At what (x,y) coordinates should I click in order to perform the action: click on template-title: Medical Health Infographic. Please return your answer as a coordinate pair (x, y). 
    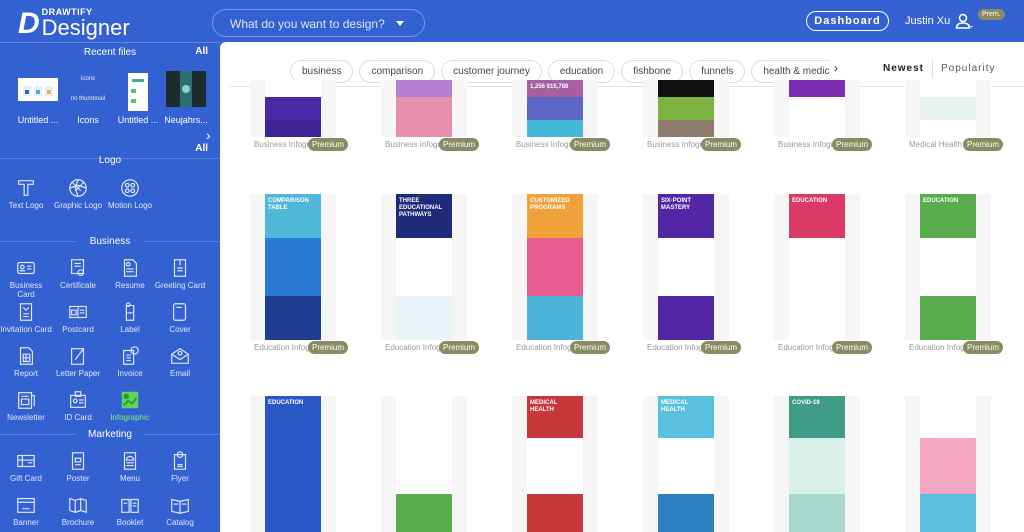
    Looking at the image, I should click on (937, 144).